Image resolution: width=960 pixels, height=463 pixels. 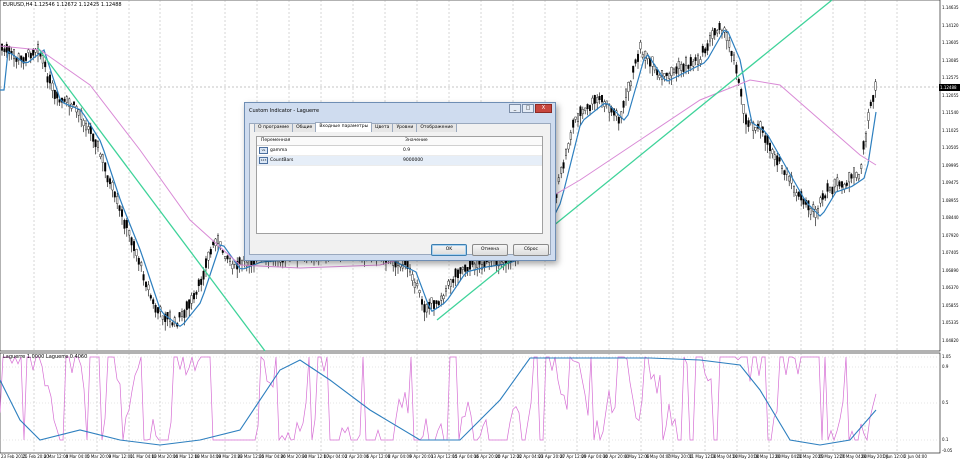 I want to click on param-value: 9000000, so click(x=411, y=160).